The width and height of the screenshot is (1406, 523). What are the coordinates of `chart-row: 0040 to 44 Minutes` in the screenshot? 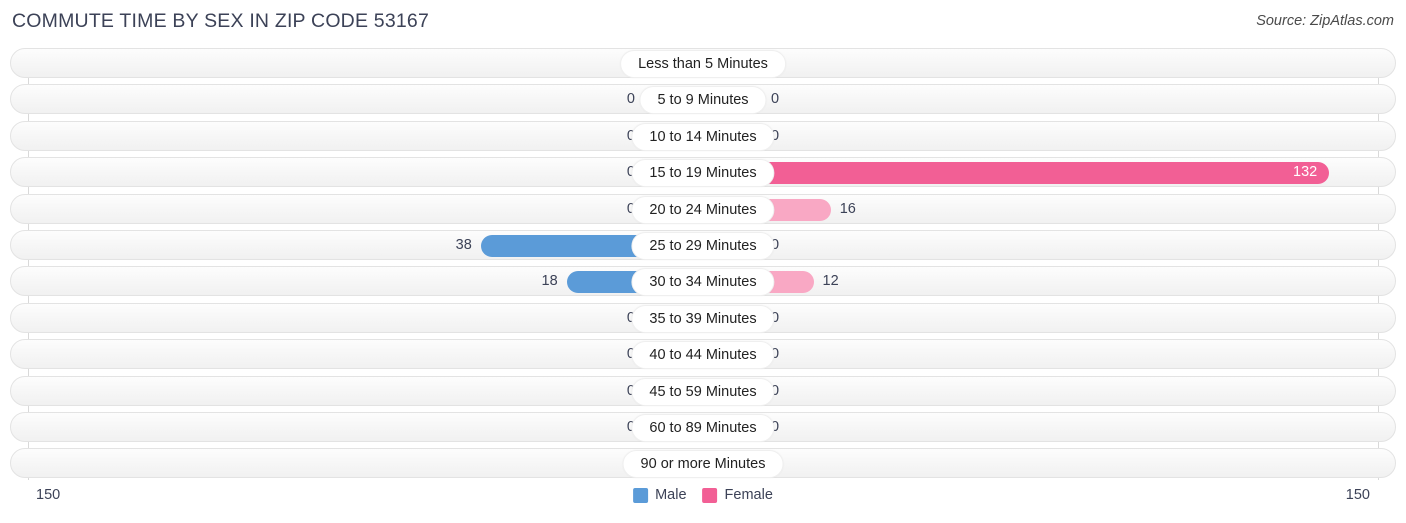 It's located at (703, 354).